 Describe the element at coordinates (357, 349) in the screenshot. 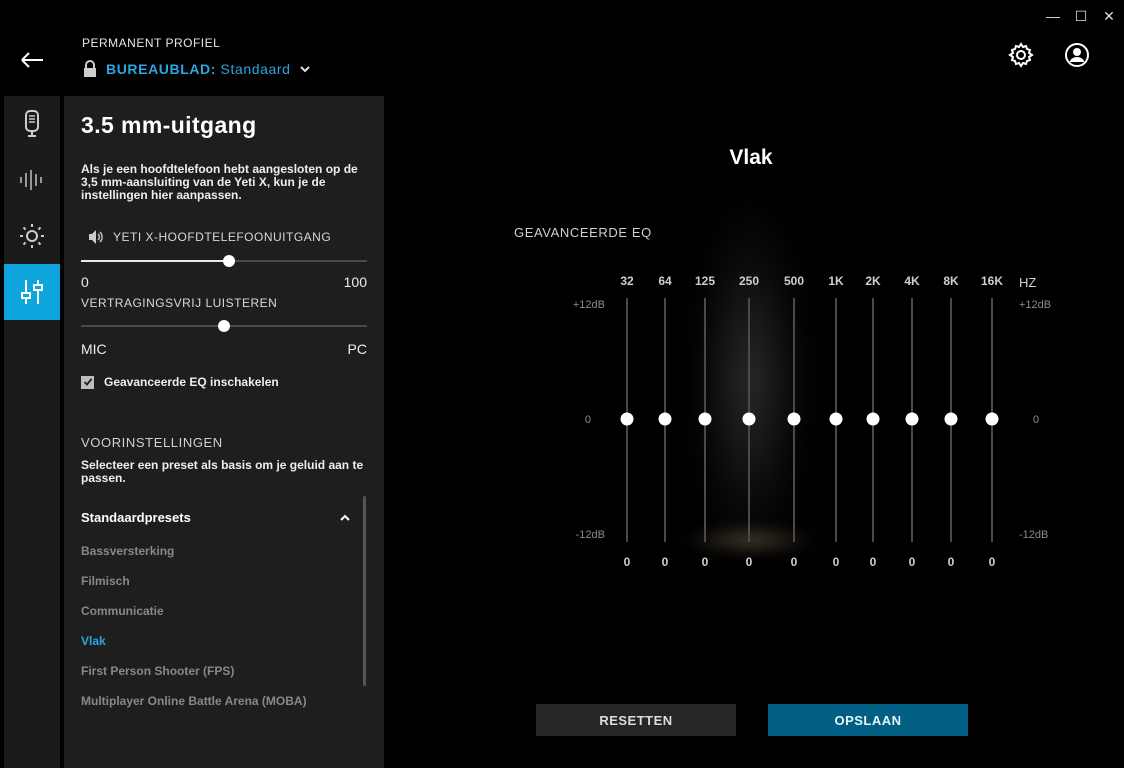

I see `monitor-max-label: PC` at that location.